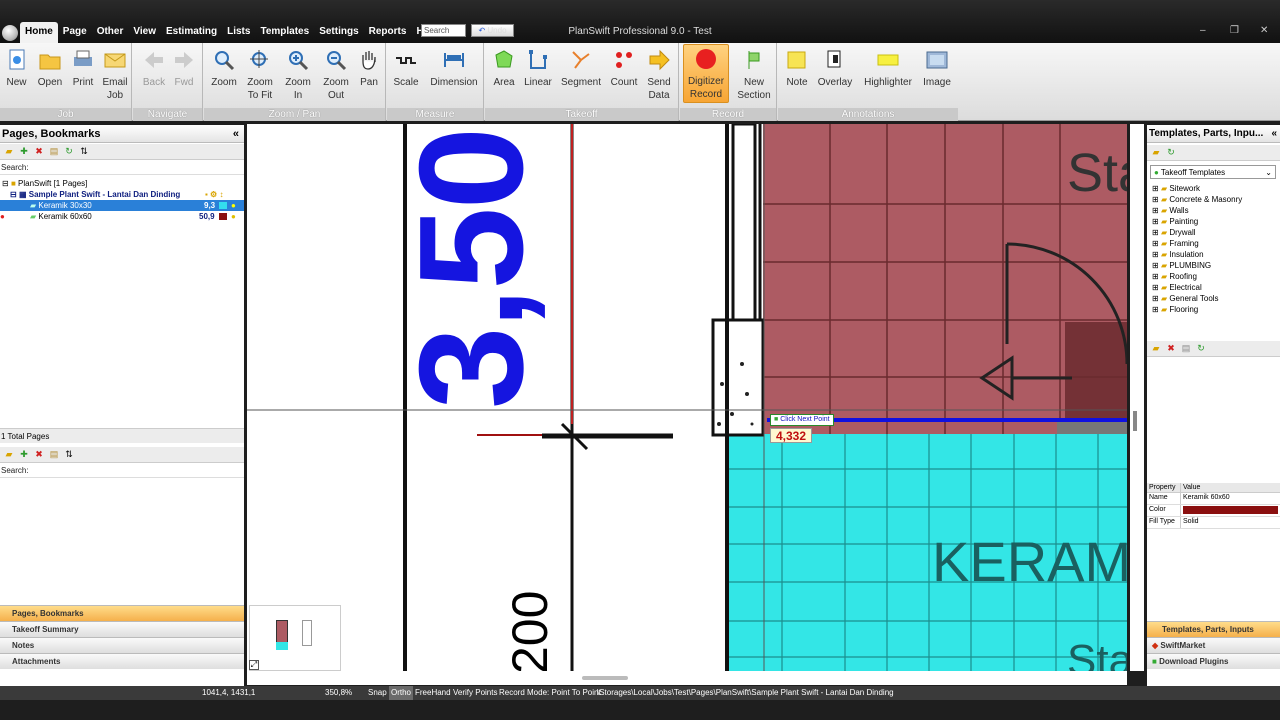 This screenshot has height=720, width=1280. What do you see at coordinates (1214, 221) in the screenshot?
I see `folder-painting: ⊞ ▰ Painting` at bounding box center [1214, 221].